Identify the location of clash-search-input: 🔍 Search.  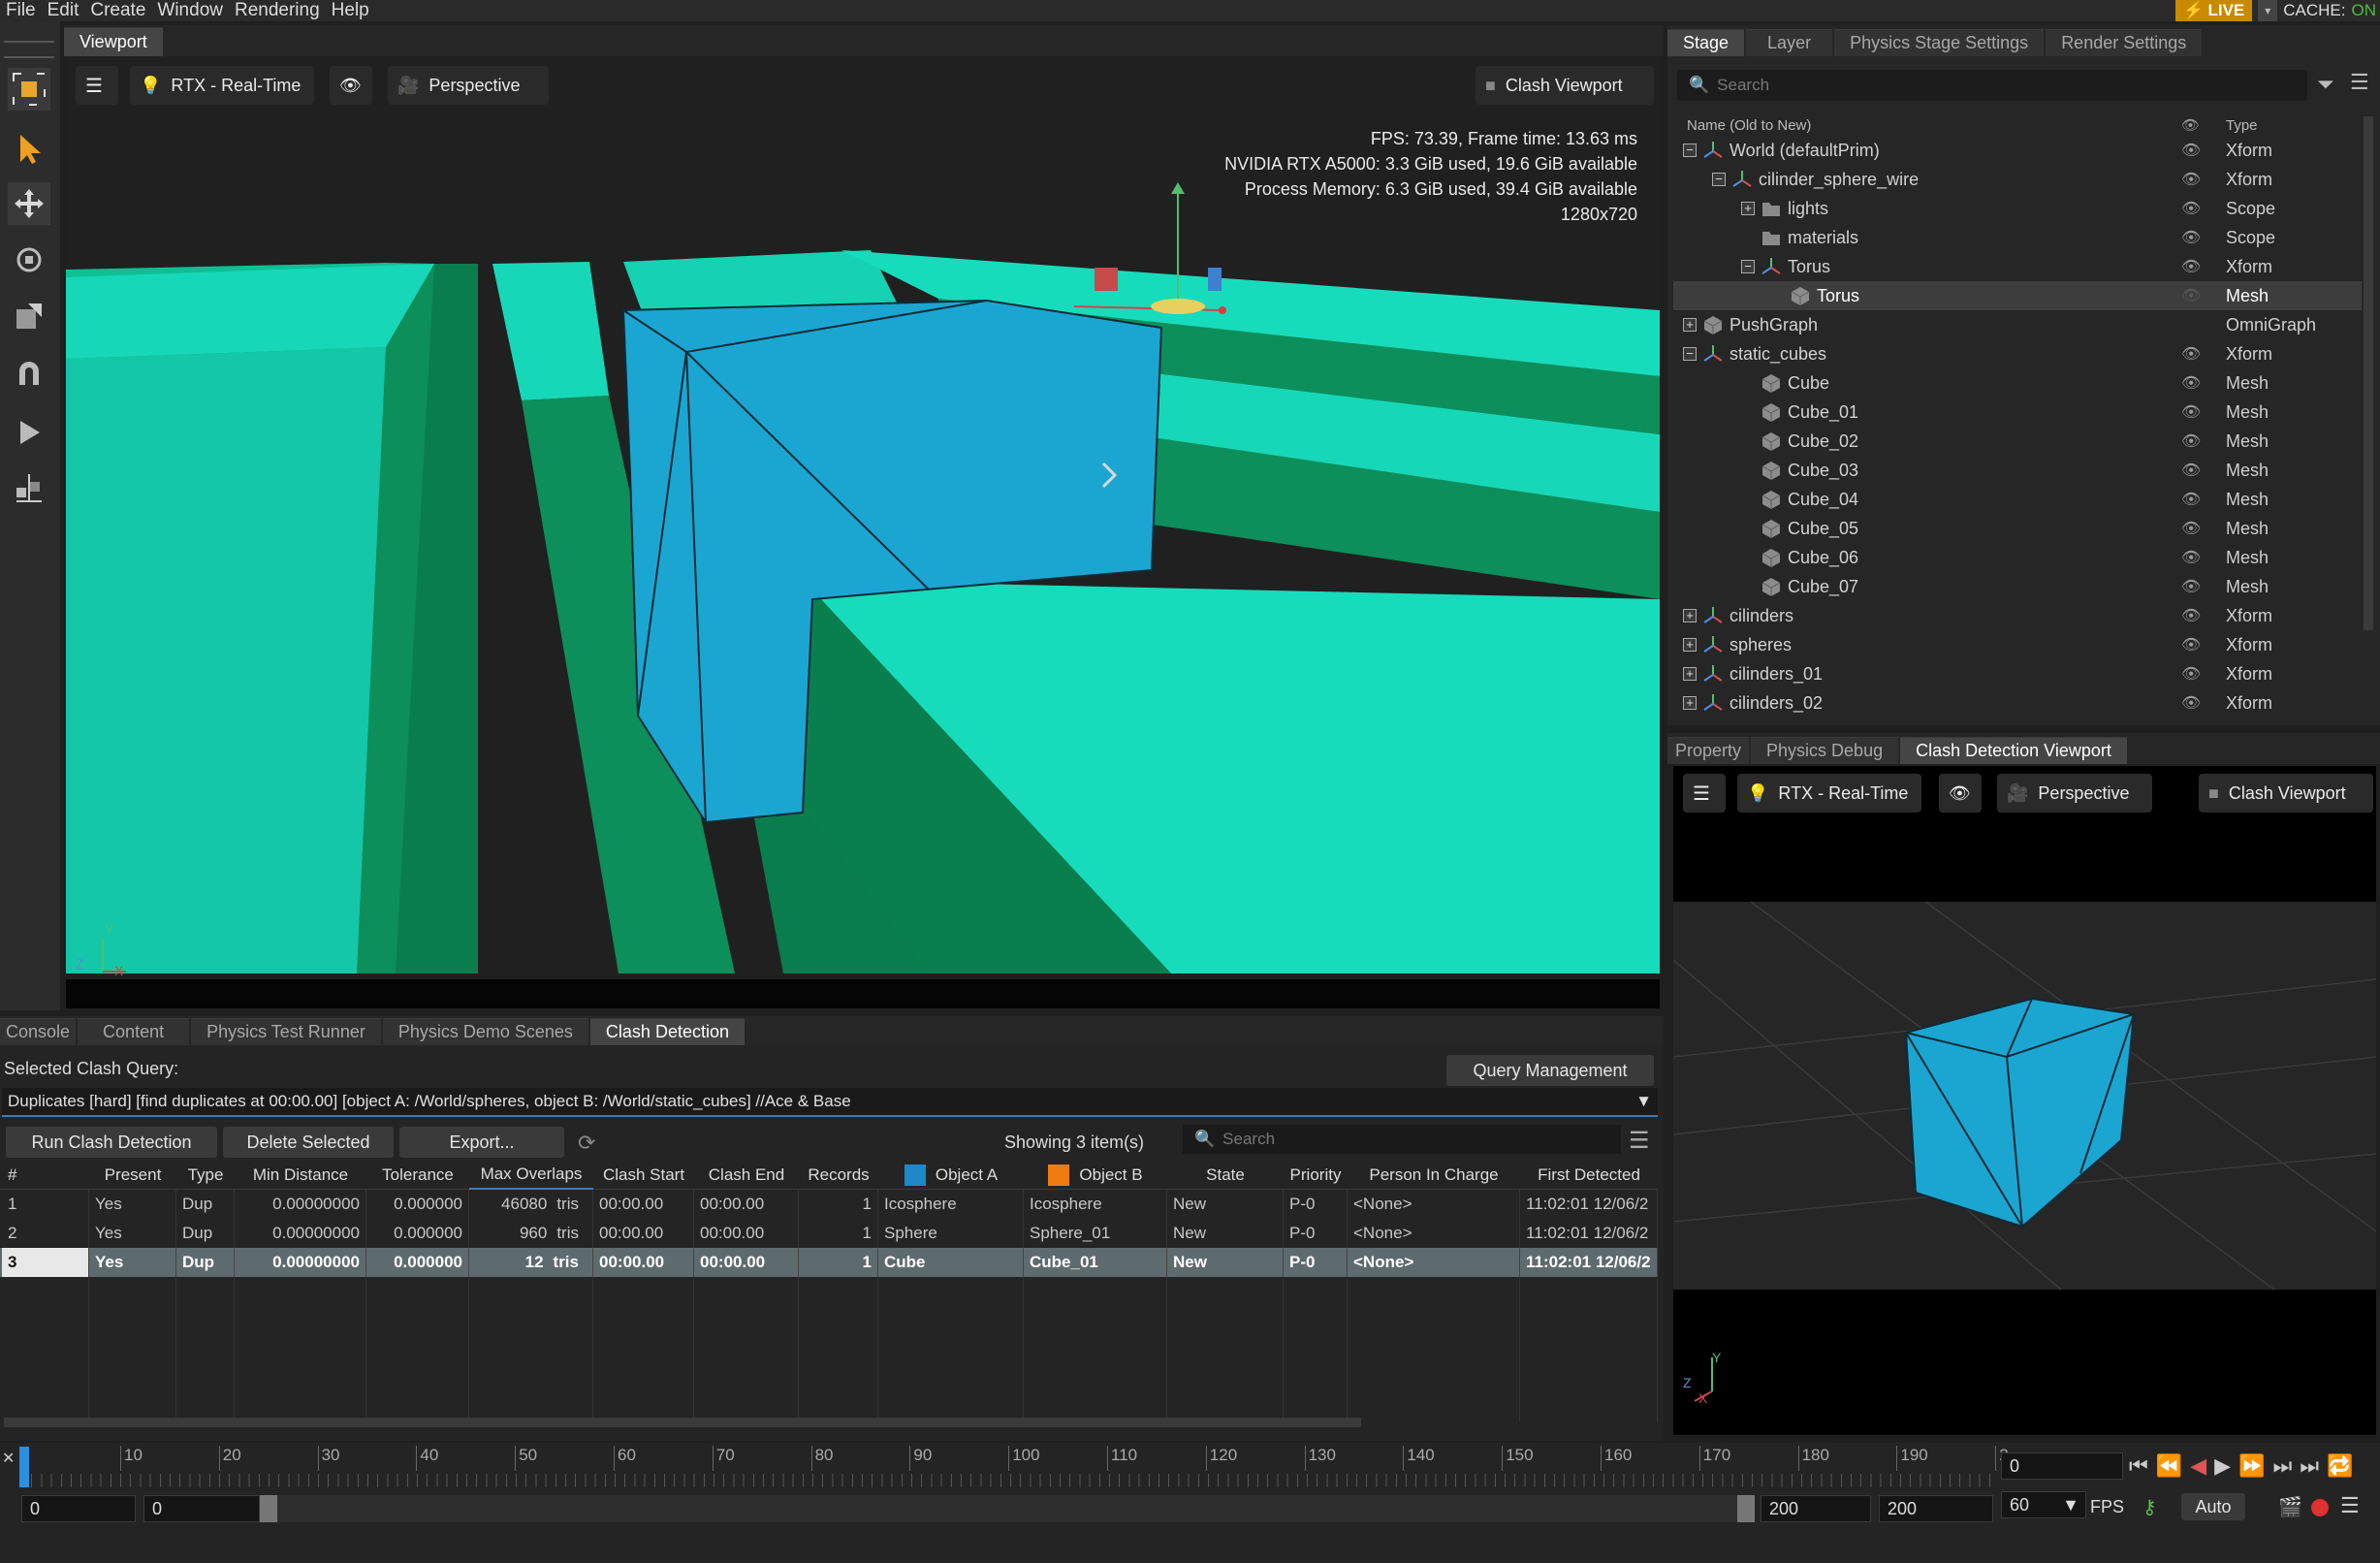
(1402, 1139).